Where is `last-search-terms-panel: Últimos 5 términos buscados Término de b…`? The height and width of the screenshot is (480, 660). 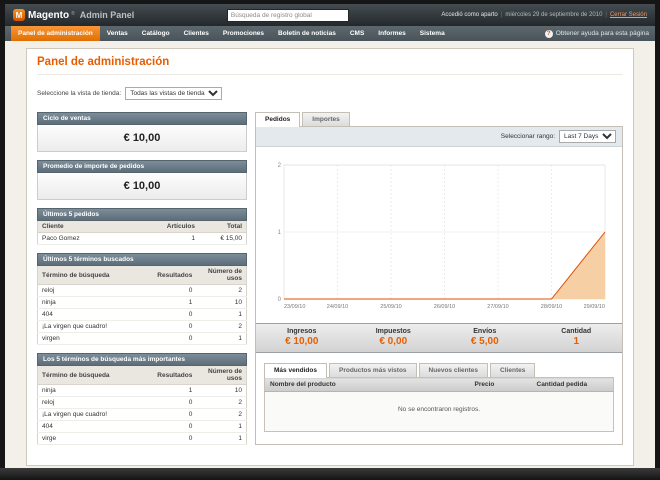
last-search-terms-panel: Últimos 5 términos buscados Término de b… is located at coordinates (142, 299).